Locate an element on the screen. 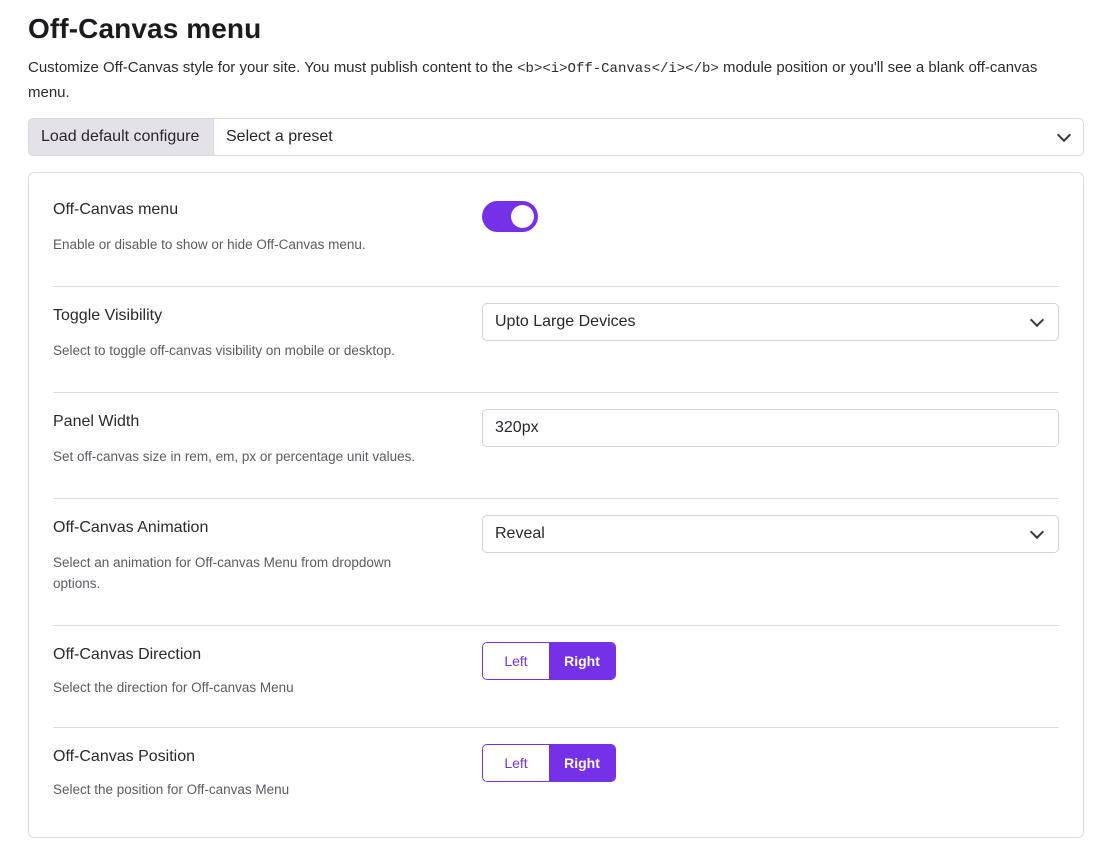  setting-title: Panel Width is located at coordinates (96, 421).